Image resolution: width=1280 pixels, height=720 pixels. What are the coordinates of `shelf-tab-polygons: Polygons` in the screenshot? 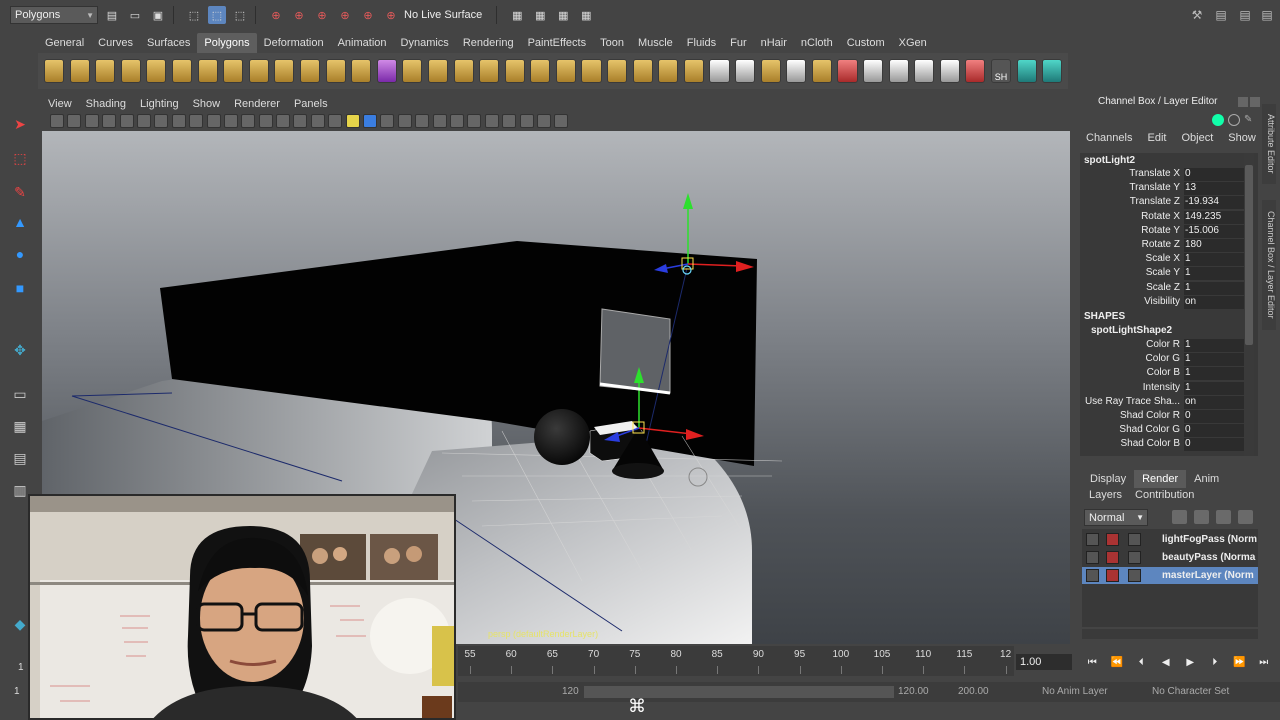 It's located at (227, 43).